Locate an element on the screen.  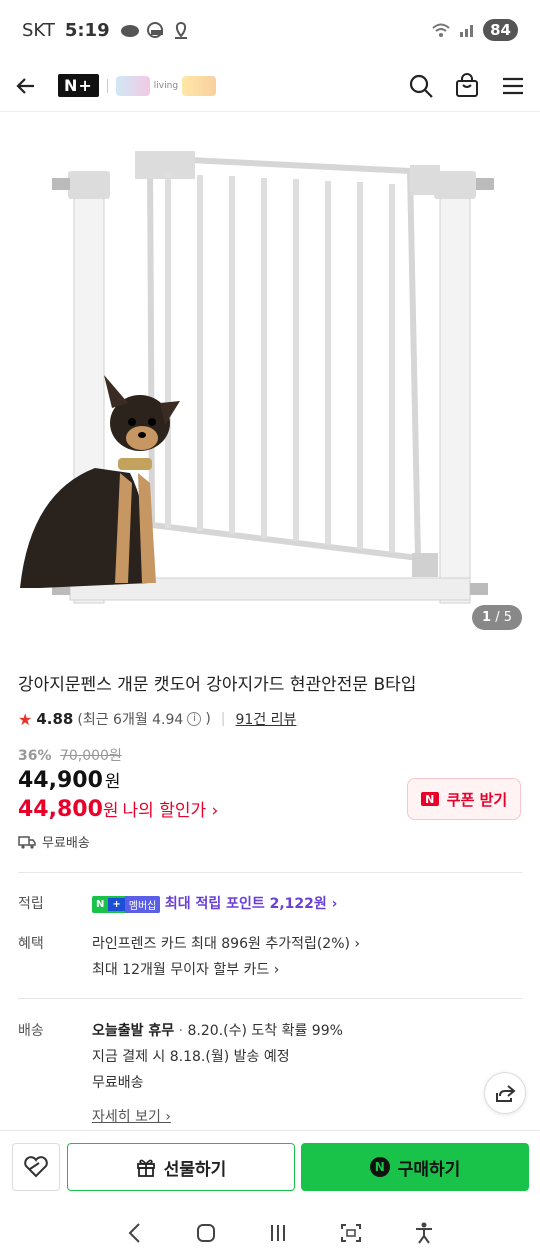
info-icon: i is located at coordinates (194, 719).